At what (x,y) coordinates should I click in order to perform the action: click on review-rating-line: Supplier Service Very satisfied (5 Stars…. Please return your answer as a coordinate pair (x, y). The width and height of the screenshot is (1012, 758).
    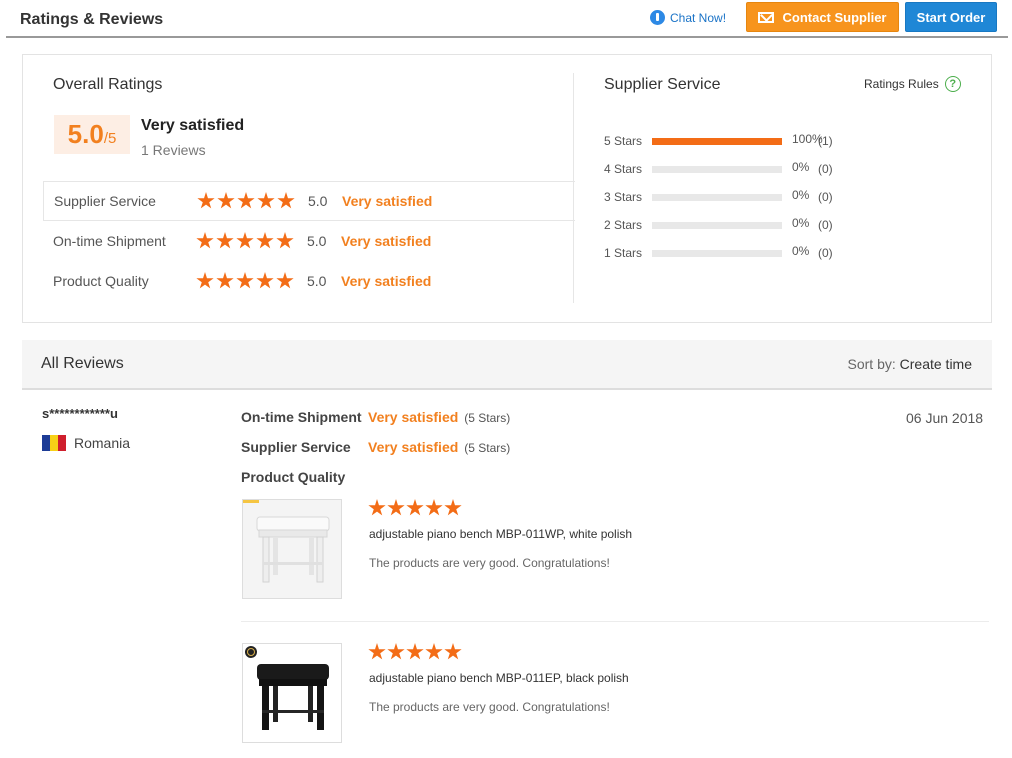
    Looking at the image, I should click on (375, 454).